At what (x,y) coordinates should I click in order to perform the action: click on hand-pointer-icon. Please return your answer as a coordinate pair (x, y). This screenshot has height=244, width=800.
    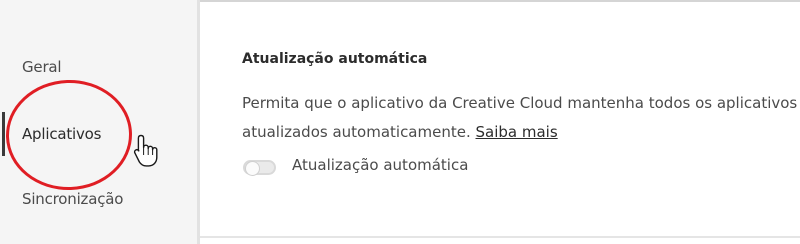
    Looking at the image, I should click on (145, 150).